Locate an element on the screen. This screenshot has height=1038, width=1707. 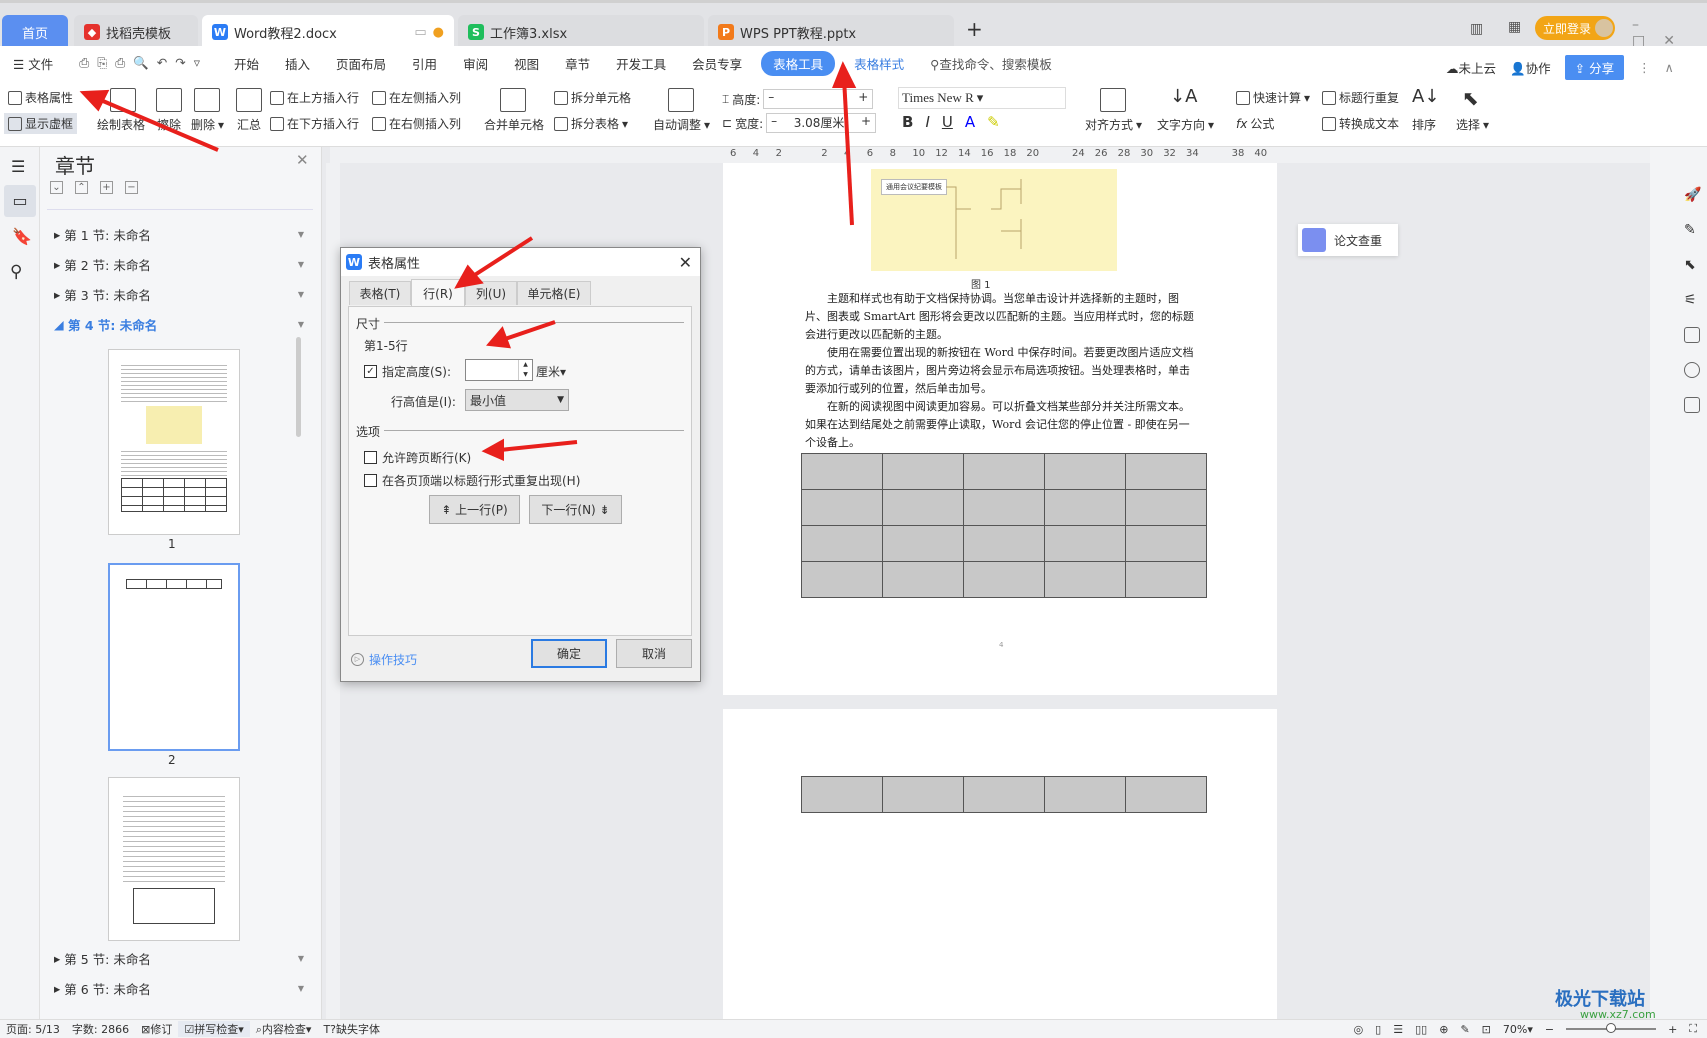
tab-column: 列(U) is located at coordinates (491, 293).